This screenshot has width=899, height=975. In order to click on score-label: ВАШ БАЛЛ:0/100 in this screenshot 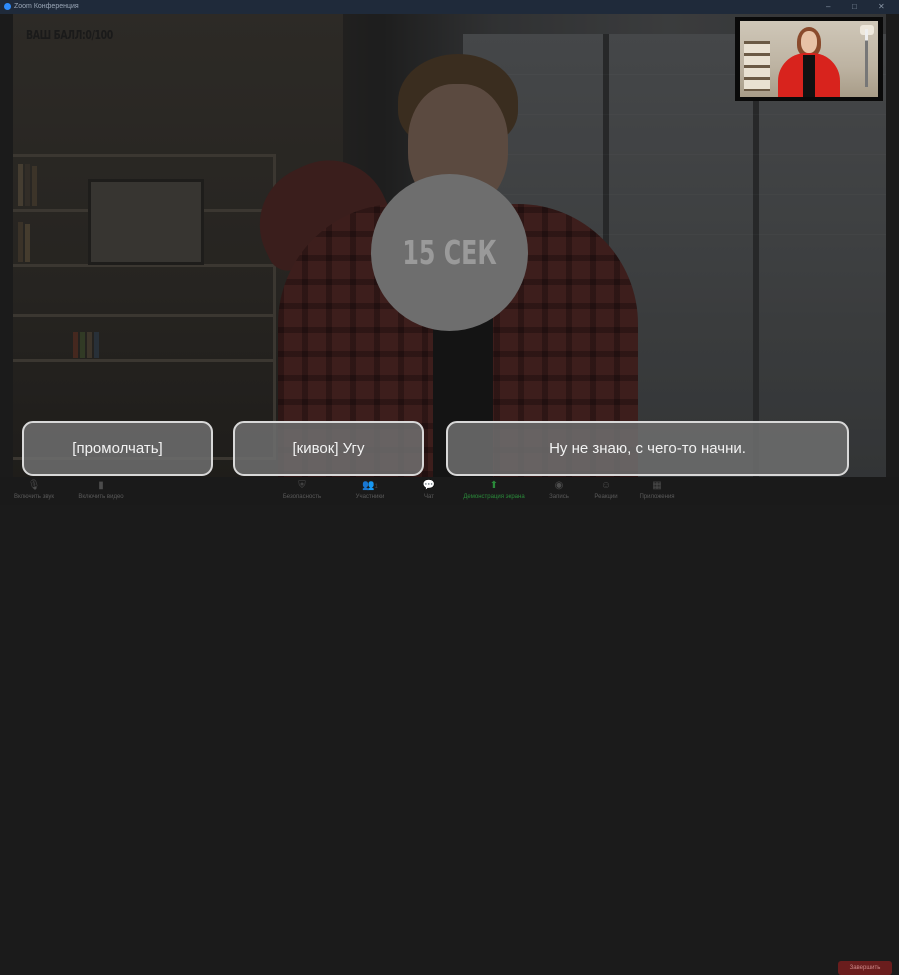, I will do `click(69, 35)`.